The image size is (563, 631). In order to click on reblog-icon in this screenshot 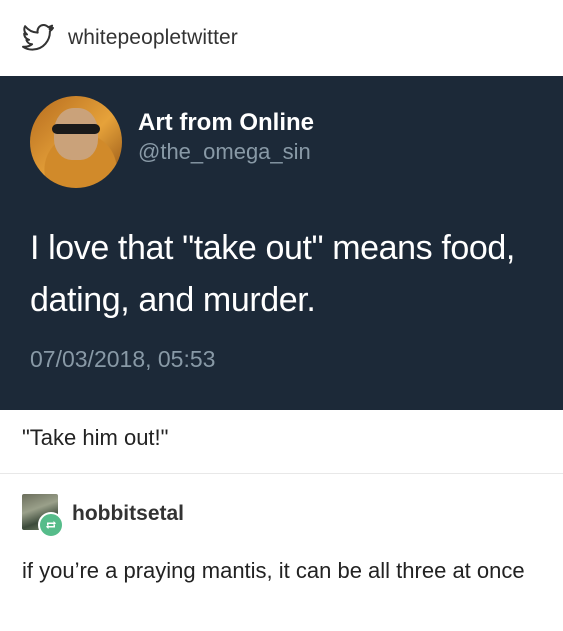, I will do `click(51, 525)`.